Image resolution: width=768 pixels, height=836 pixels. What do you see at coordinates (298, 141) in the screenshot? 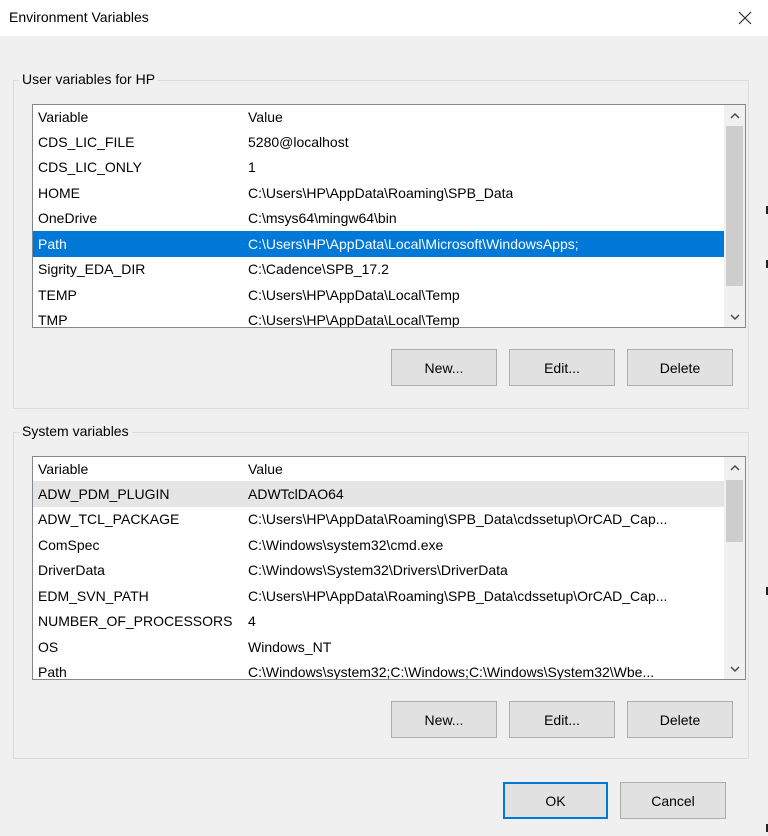
I see `variable-value: 5280@localhost` at bounding box center [298, 141].